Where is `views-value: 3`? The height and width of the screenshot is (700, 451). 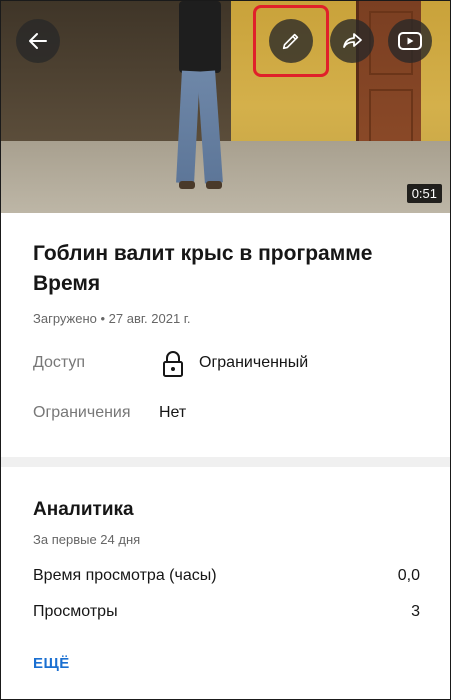
views-value: 3 is located at coordinates (415, 611).